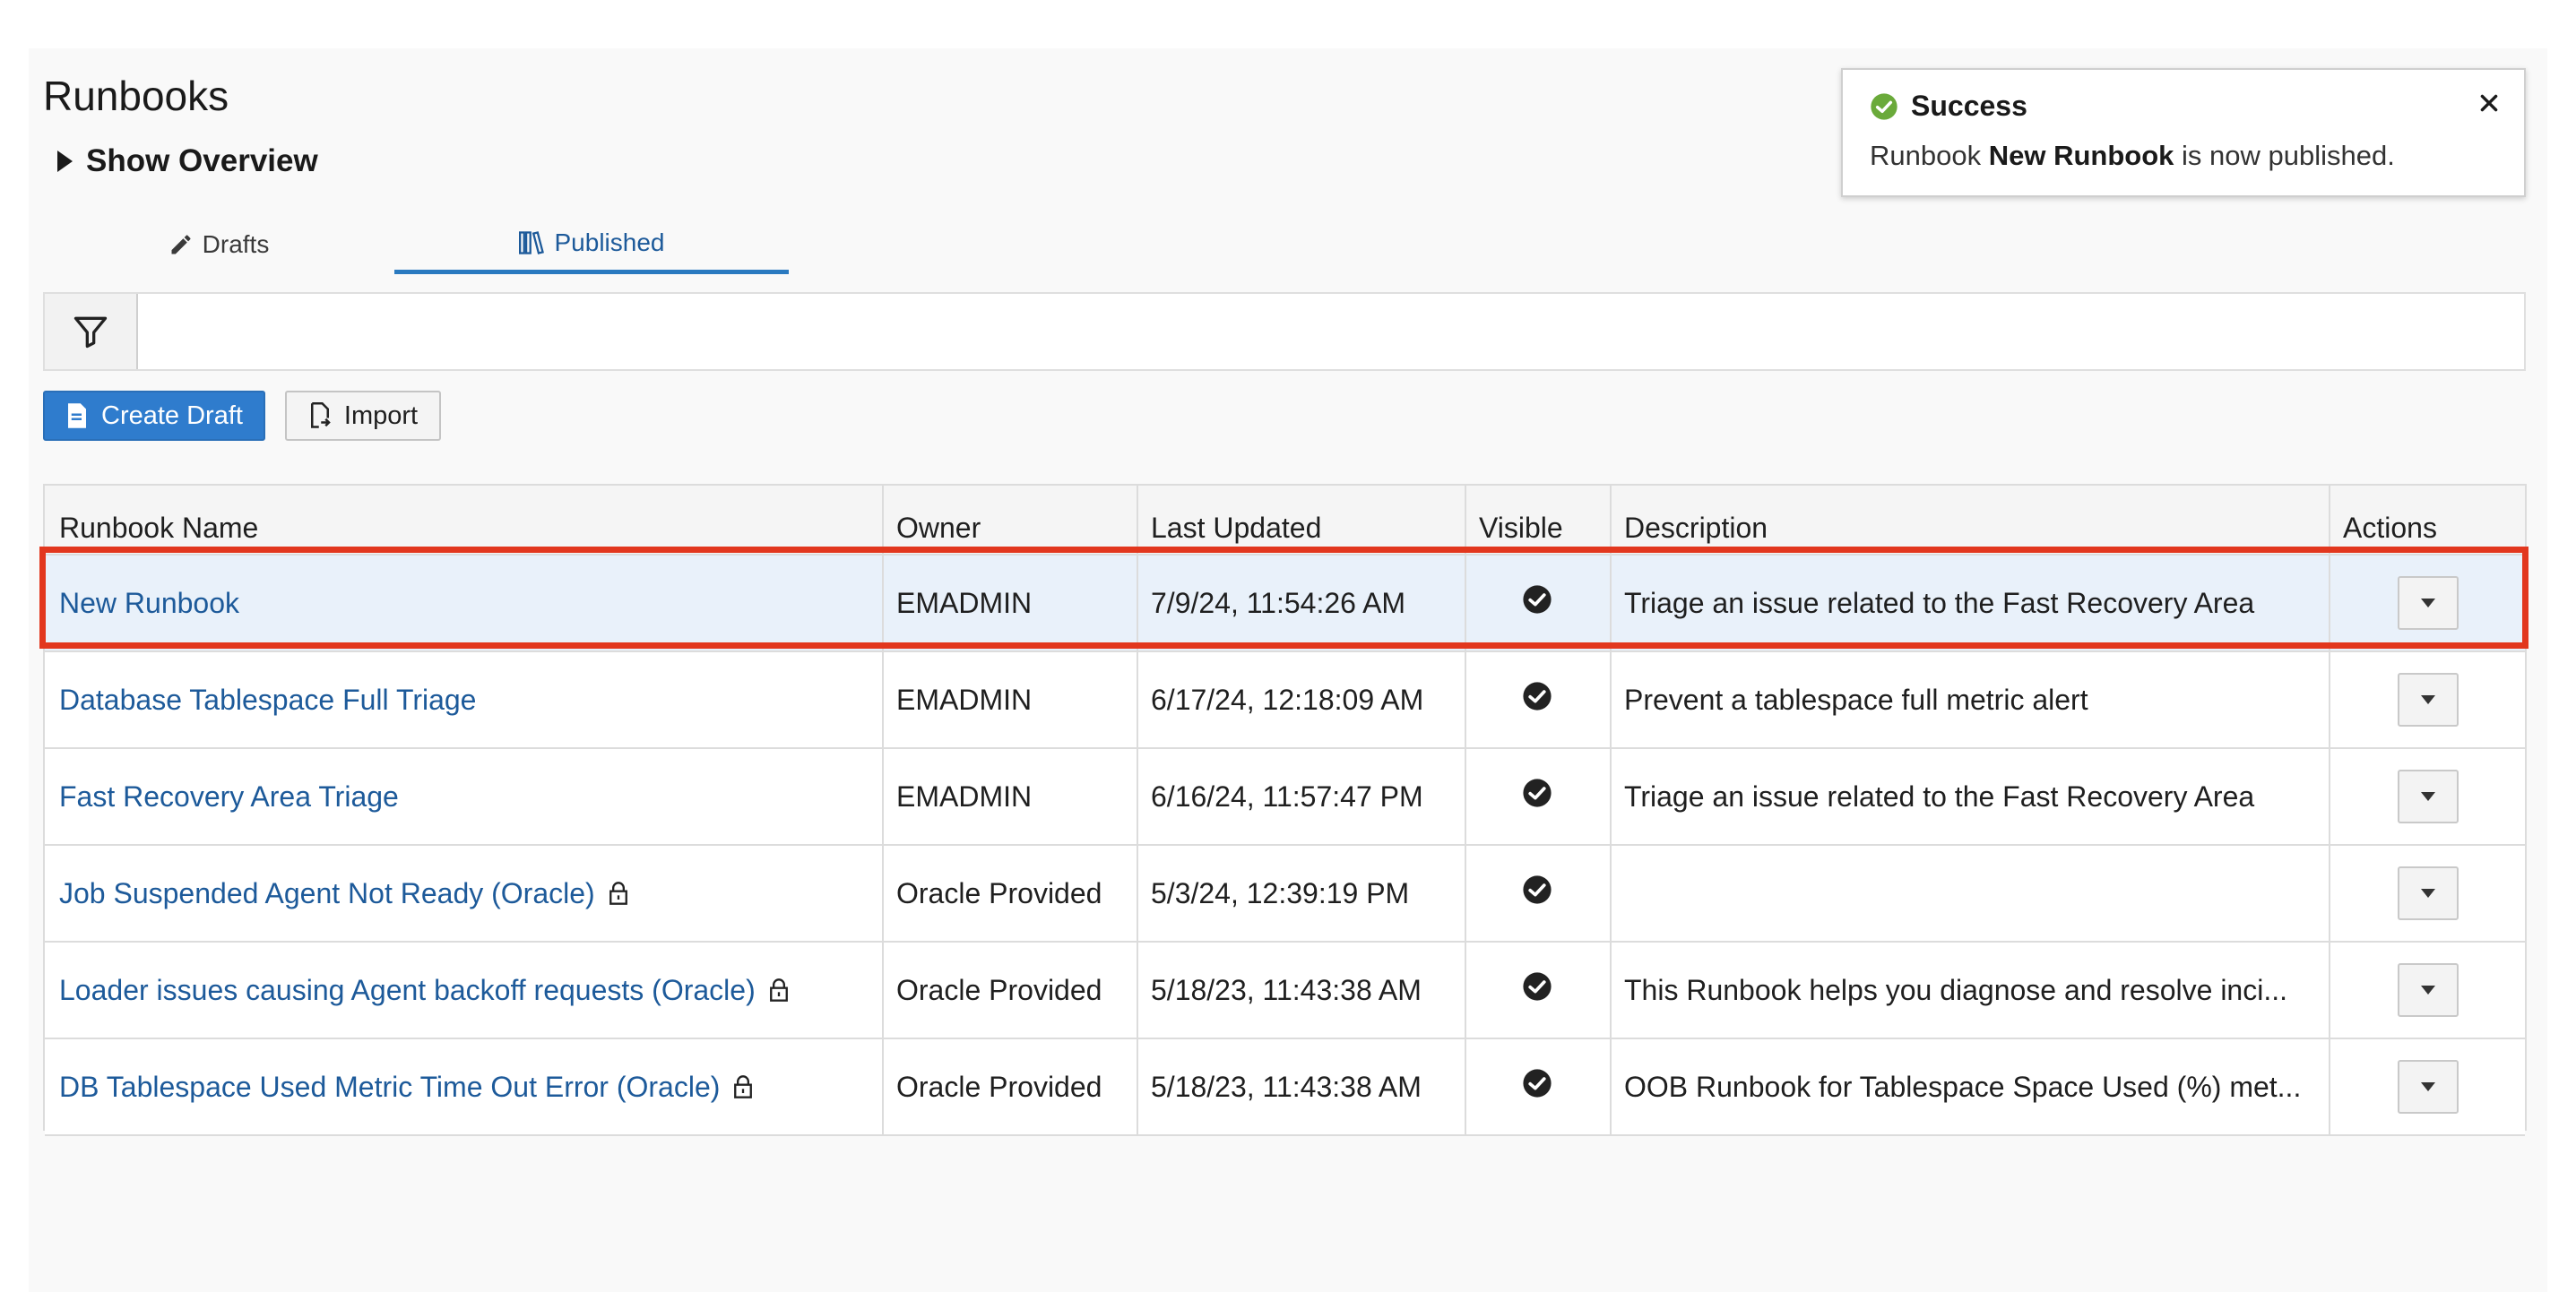 This screenshot has width=2576, height=1292. What do you see at coordinates (1856, 699) in the screenshot?
I see `cell-description: Prevent a tablespace full metric alert` at bounding box center [1856, 699].